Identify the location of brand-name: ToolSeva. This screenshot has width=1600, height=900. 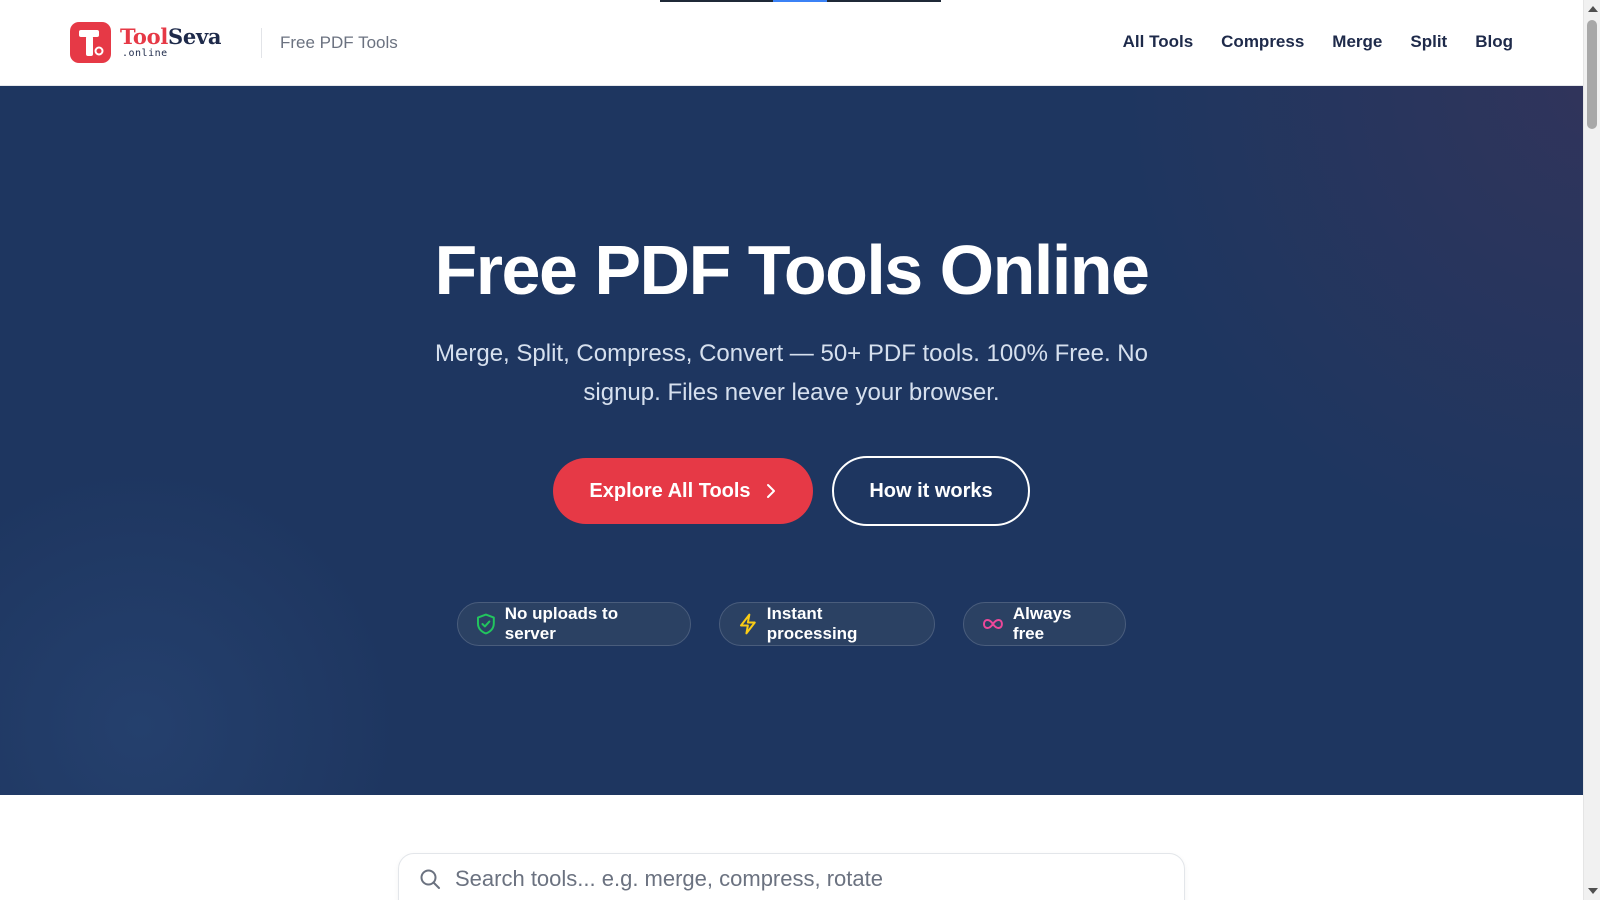
(171, 36).